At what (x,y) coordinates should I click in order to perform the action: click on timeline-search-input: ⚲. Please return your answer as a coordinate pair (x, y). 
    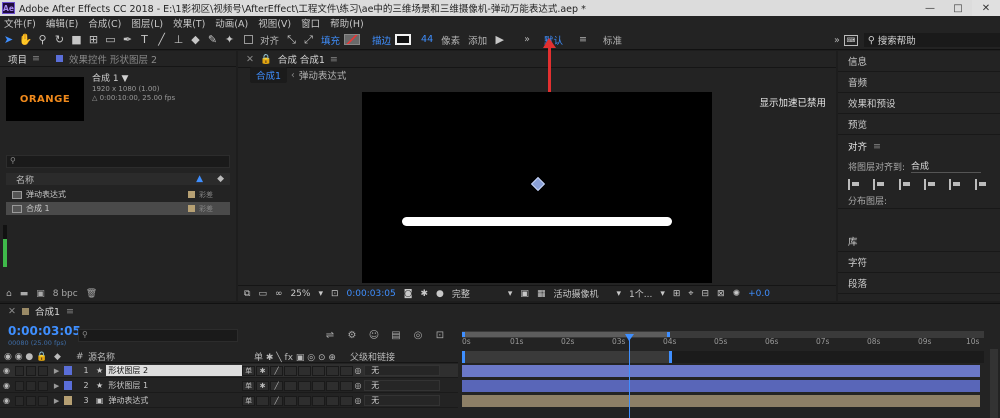
    Looking at the image, I should click on (158, 335).